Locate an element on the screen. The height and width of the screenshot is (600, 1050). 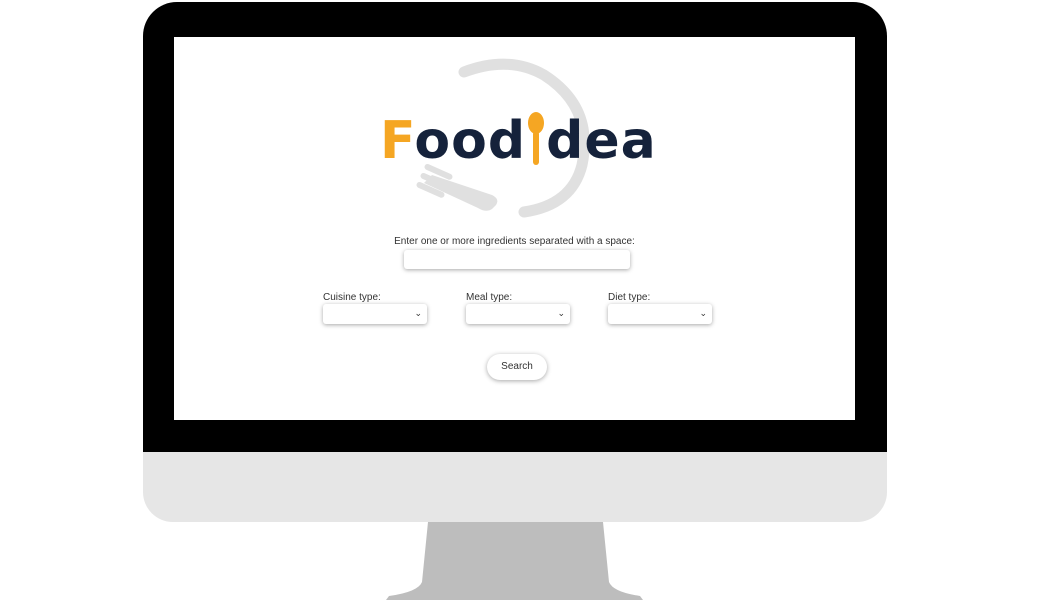
logo-wordmark: Food dea is located at coordinates (518, 141).